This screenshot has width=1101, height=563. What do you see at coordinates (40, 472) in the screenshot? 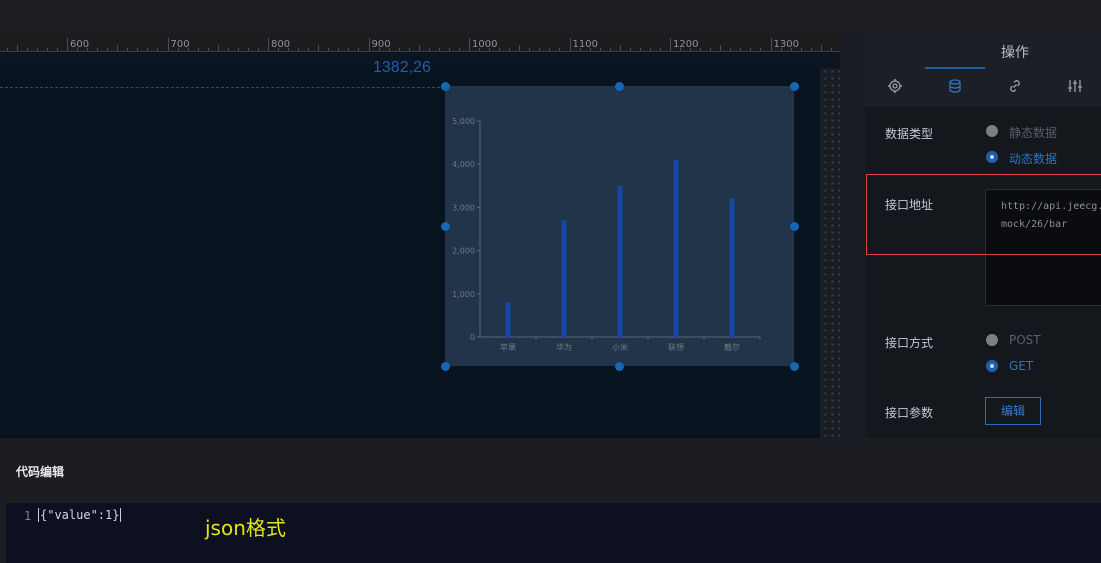
I see `code-editor-title: 代码编辑` at bounding box center [40, 472].